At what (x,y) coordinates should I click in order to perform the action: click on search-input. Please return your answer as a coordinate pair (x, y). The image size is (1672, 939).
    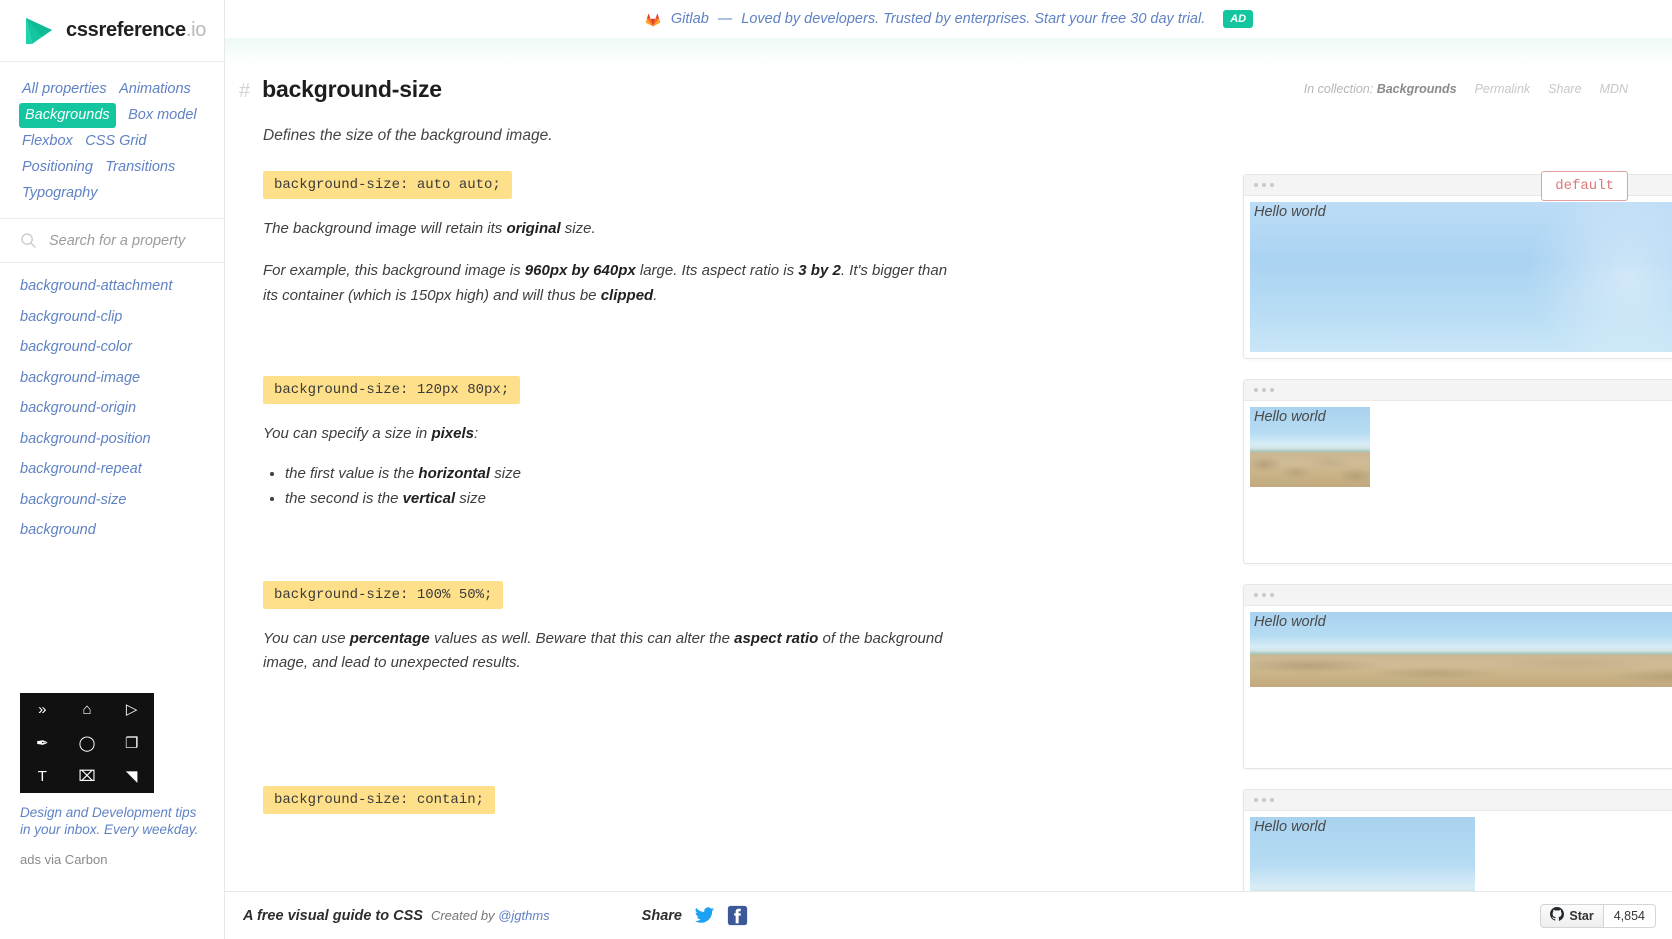
    Looking at the image, I should click on (127, 240).